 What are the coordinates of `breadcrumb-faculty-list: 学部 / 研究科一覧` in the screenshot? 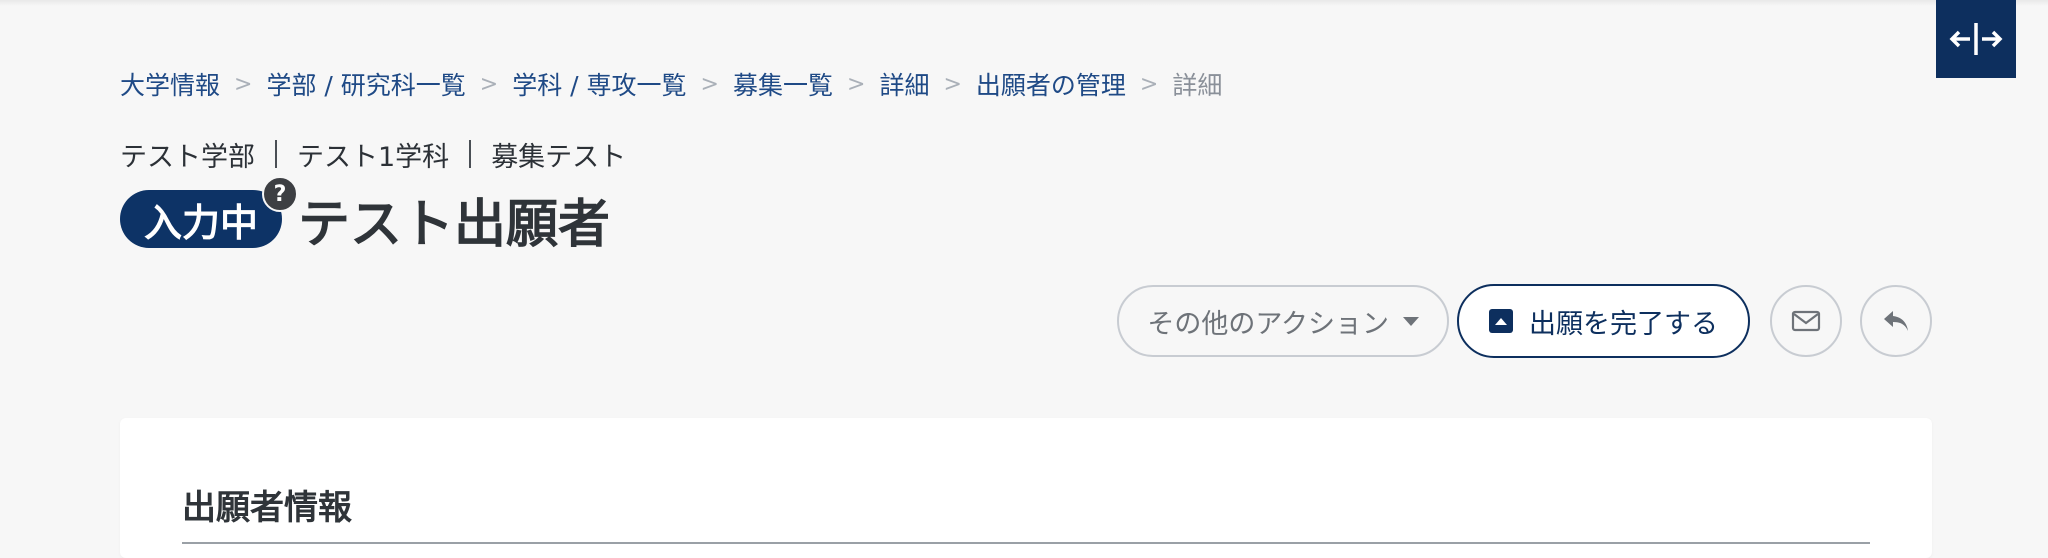 It's located at (365, 84).